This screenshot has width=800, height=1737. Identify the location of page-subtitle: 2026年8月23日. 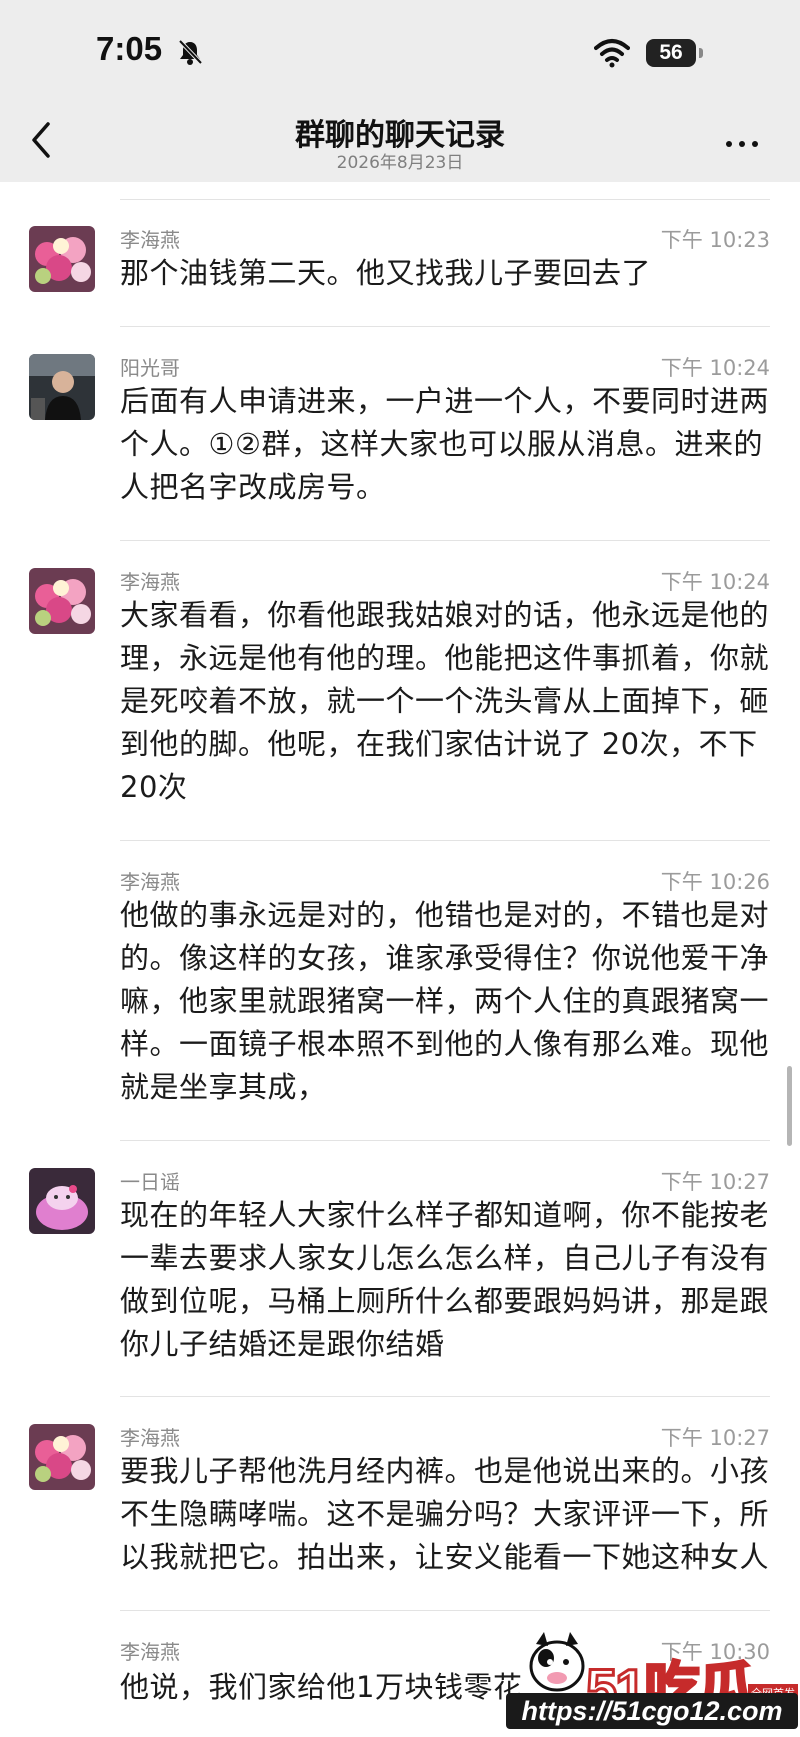
(400, 163).